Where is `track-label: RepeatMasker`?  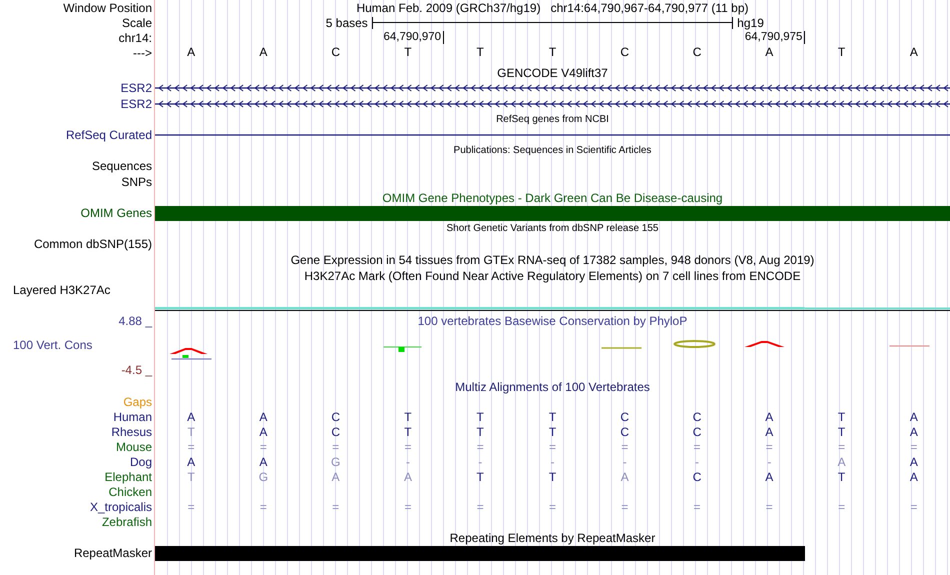 track-label: RepeatMasker is located at coordinates (113, 553).